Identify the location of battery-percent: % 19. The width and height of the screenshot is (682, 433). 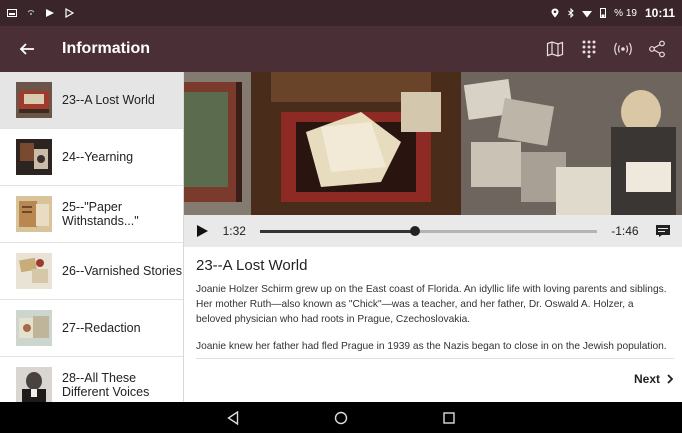
(625, 13).